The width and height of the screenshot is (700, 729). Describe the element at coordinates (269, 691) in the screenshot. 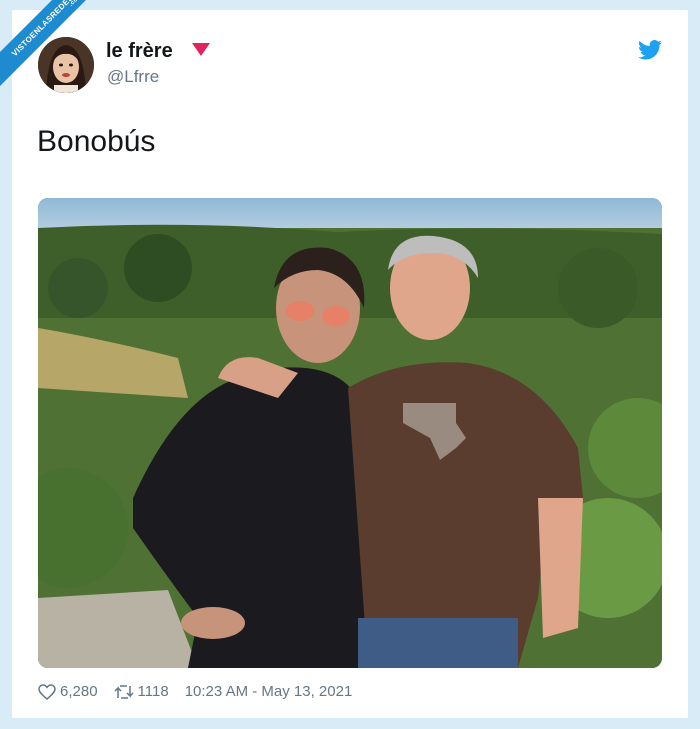

I see `tweet-timestamp: 10:23 AM - May 13, 2021` at that location.